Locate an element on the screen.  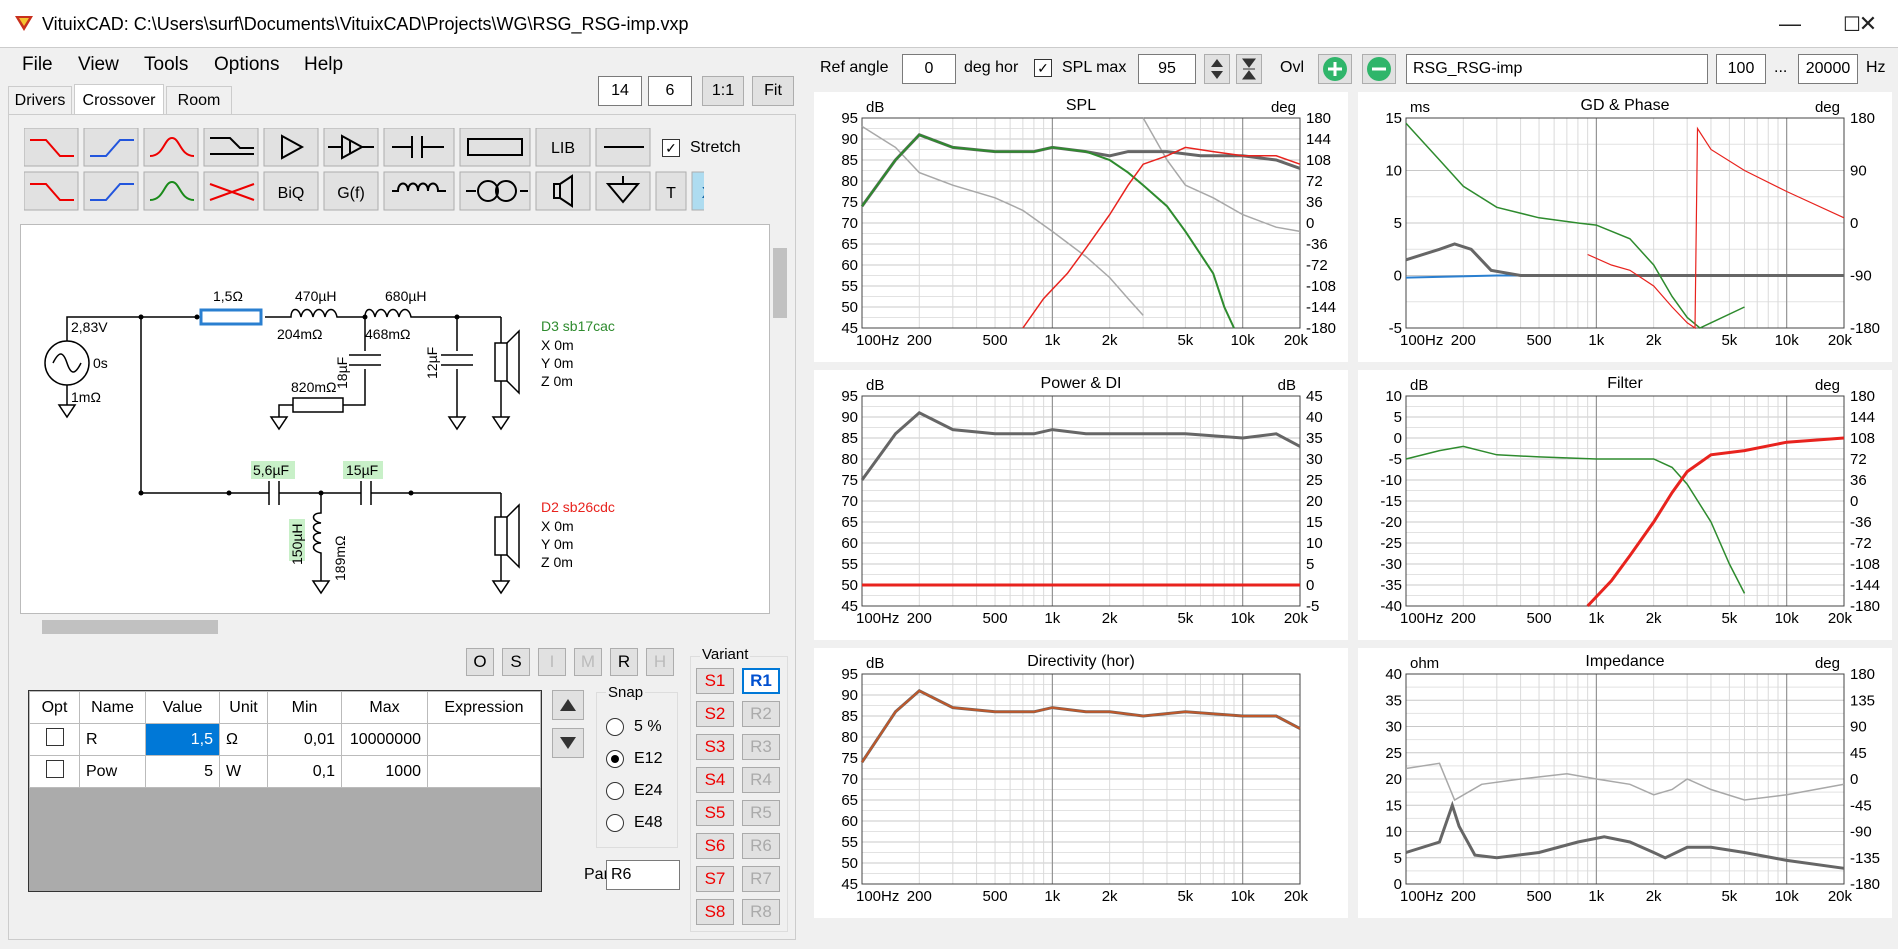
menu-view: View is located at coordinates (98, 65).